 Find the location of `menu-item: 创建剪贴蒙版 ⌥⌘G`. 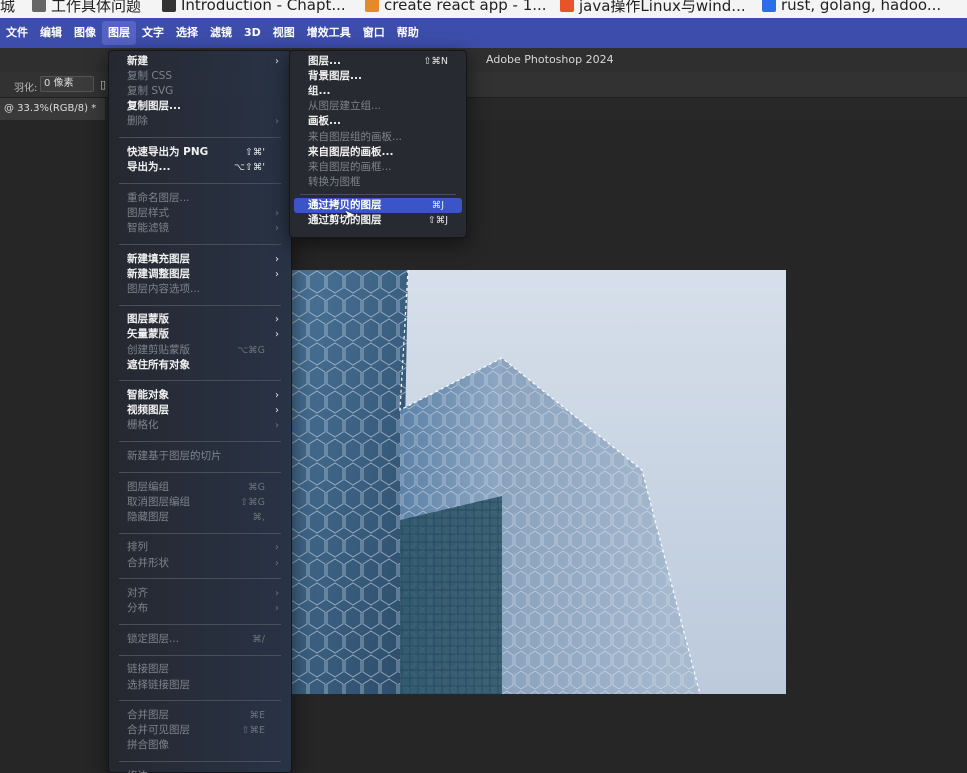

menu-item: 创建剪贴蒙版 ⌥⌘G is located at coordinates (200, 350).